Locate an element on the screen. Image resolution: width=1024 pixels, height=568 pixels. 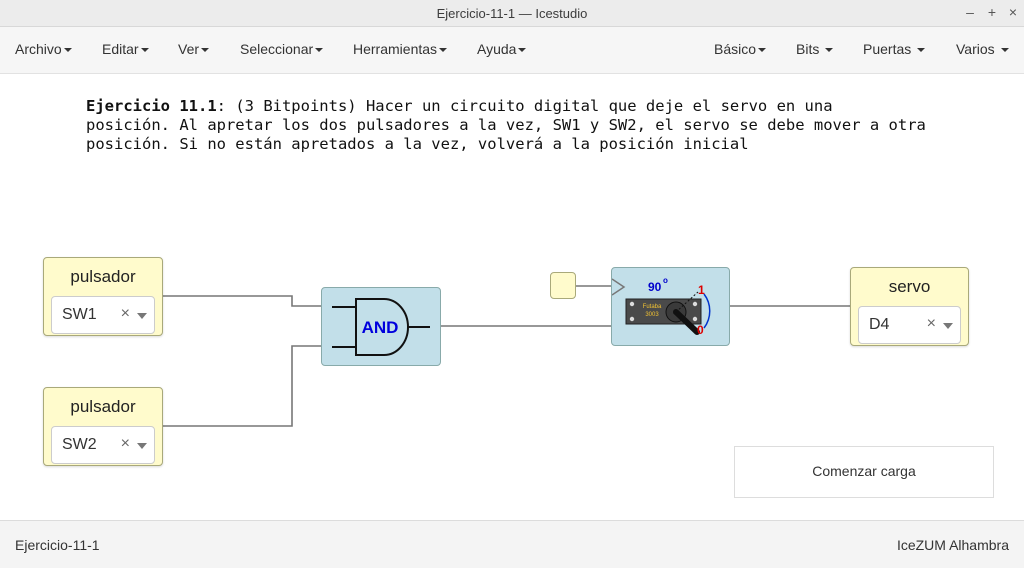
output-block-servo: servo D4 × is located at coordinates (909, 306).